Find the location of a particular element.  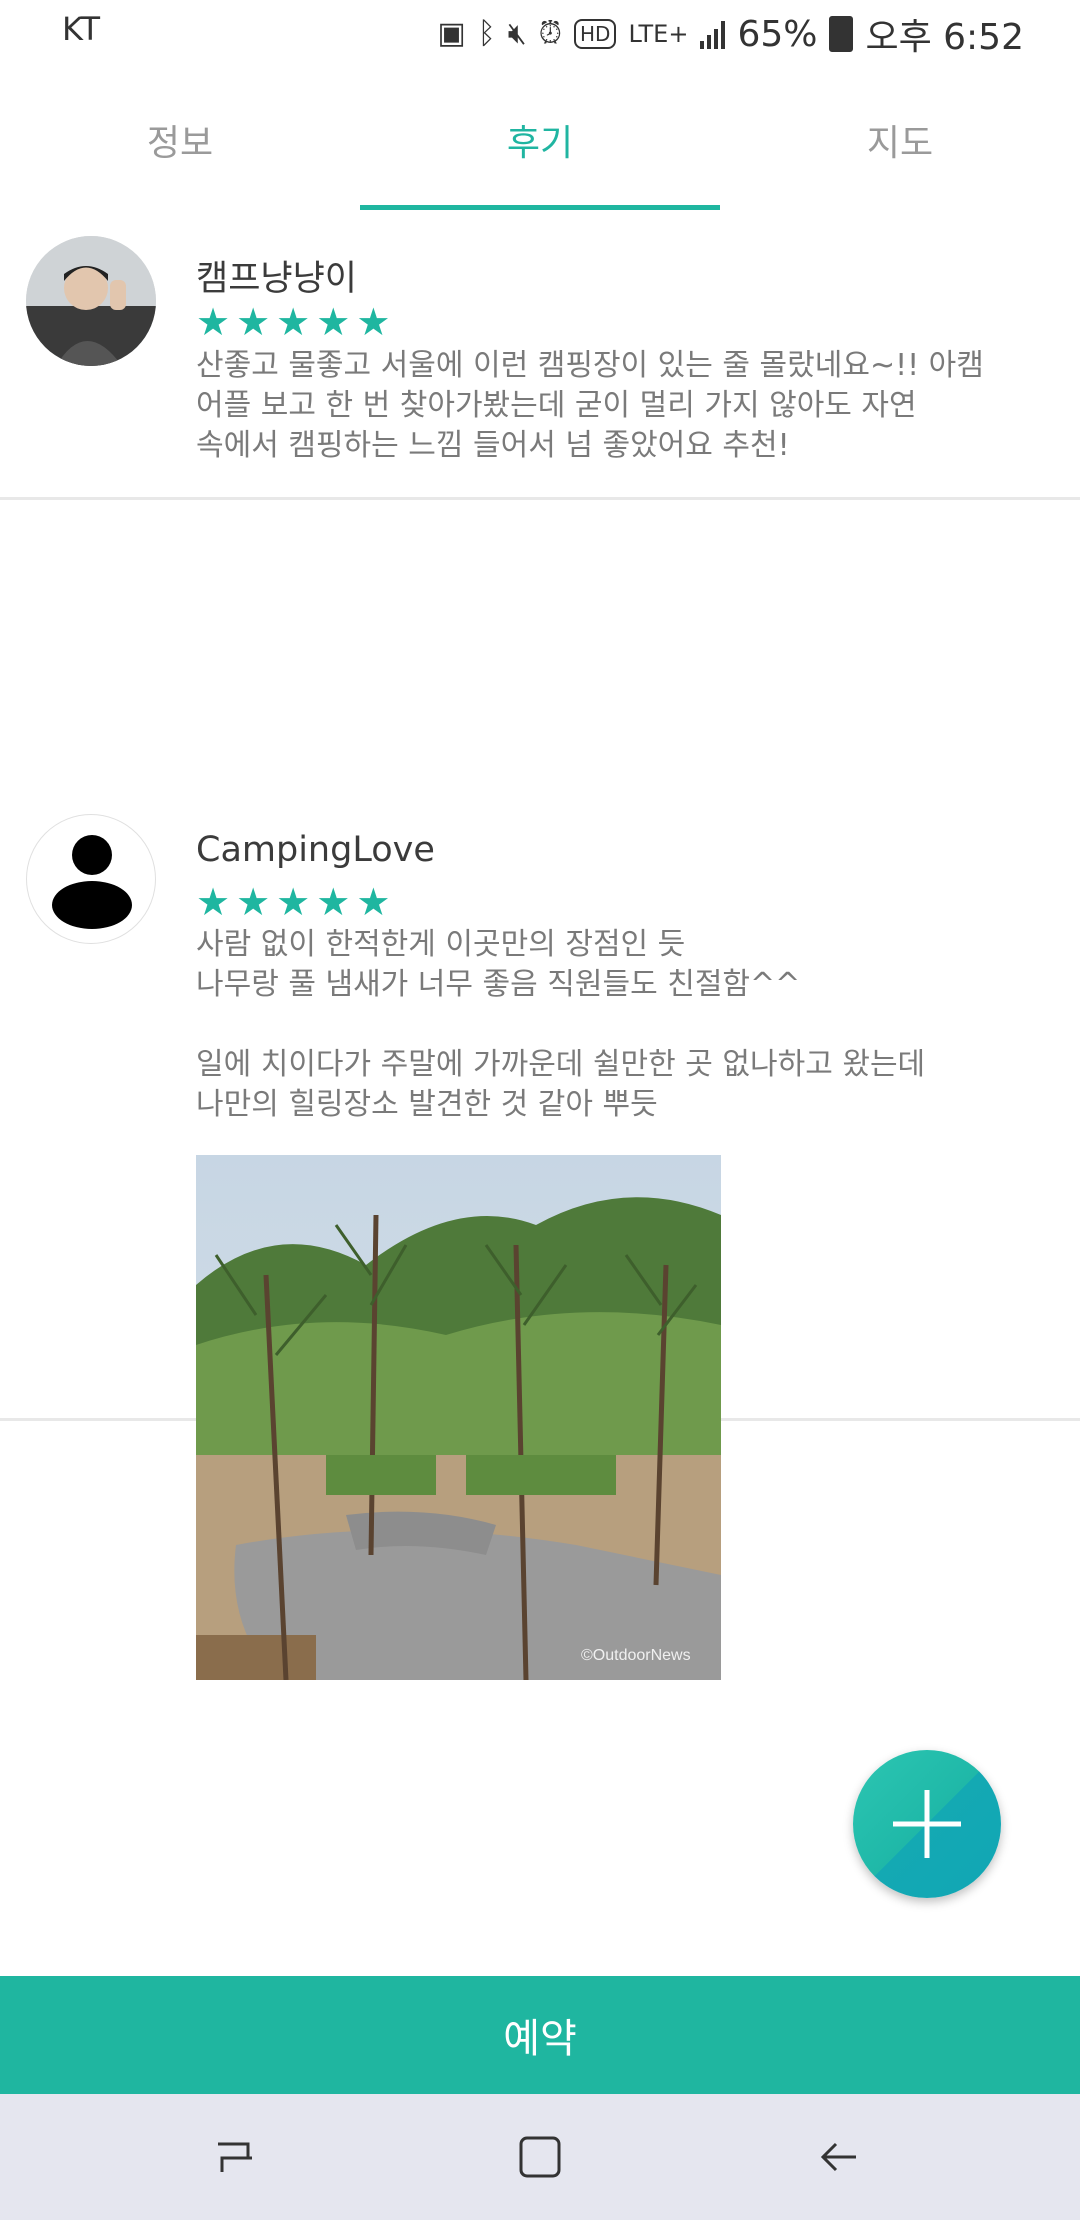

tab-reviews: 후기 is located at coordinates (540, 149).